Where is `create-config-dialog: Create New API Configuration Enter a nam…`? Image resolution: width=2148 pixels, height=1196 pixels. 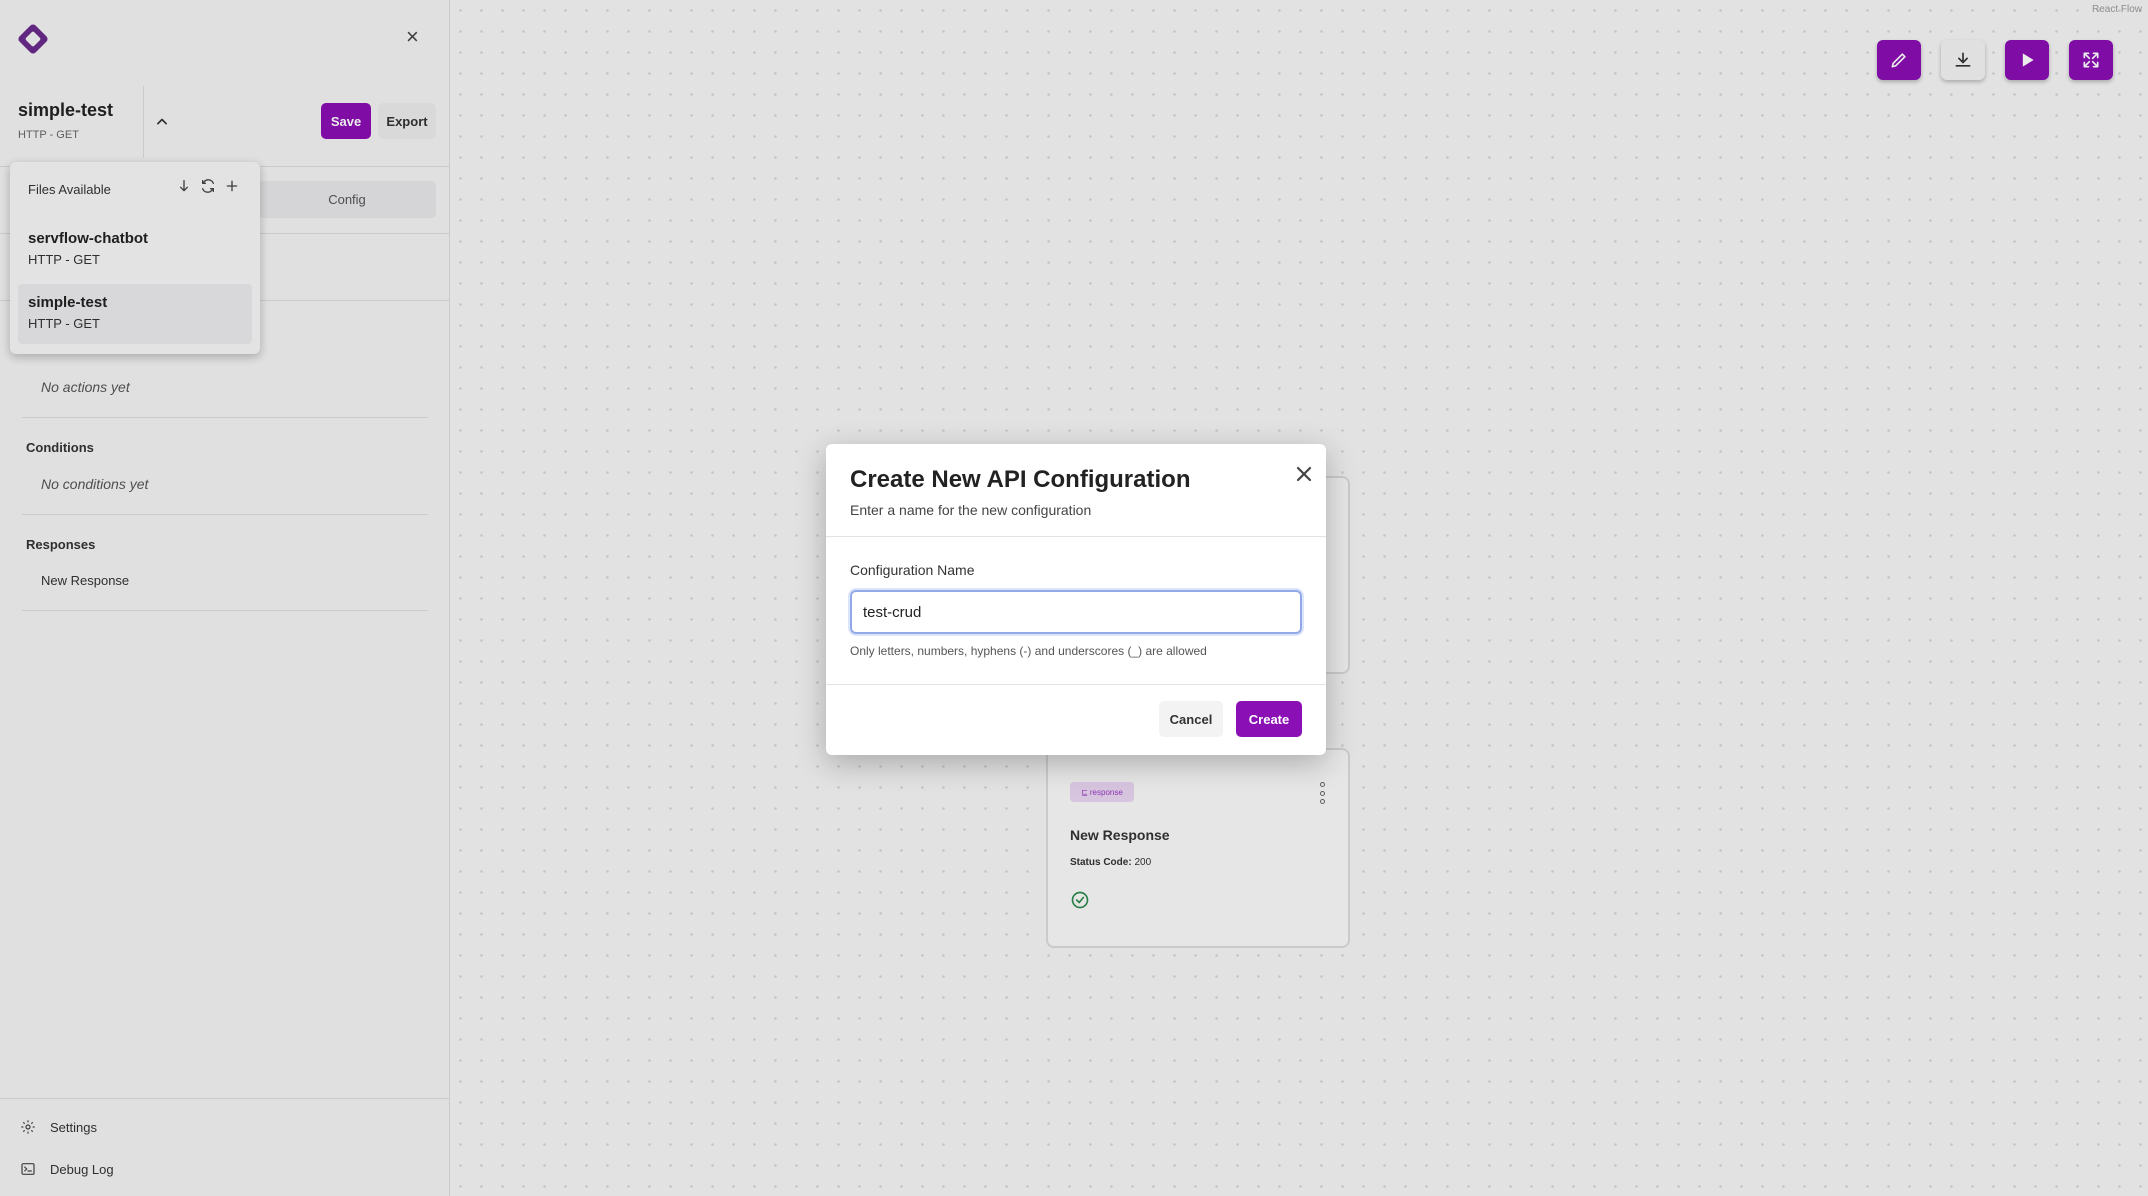 create-config-dialog: Create New API Configuration Enter a nam… is located at coordinates (1076, 599).